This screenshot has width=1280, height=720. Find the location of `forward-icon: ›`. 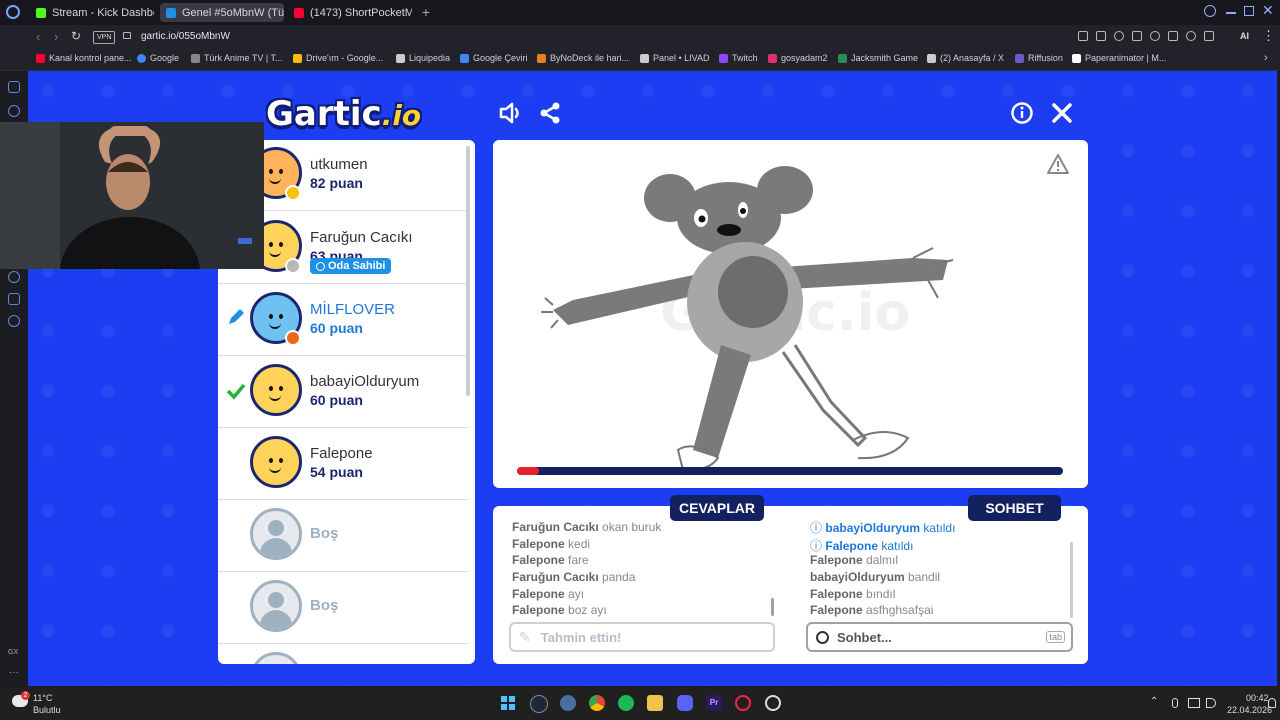

forward-icon: › is located at coordinates (56, 36).